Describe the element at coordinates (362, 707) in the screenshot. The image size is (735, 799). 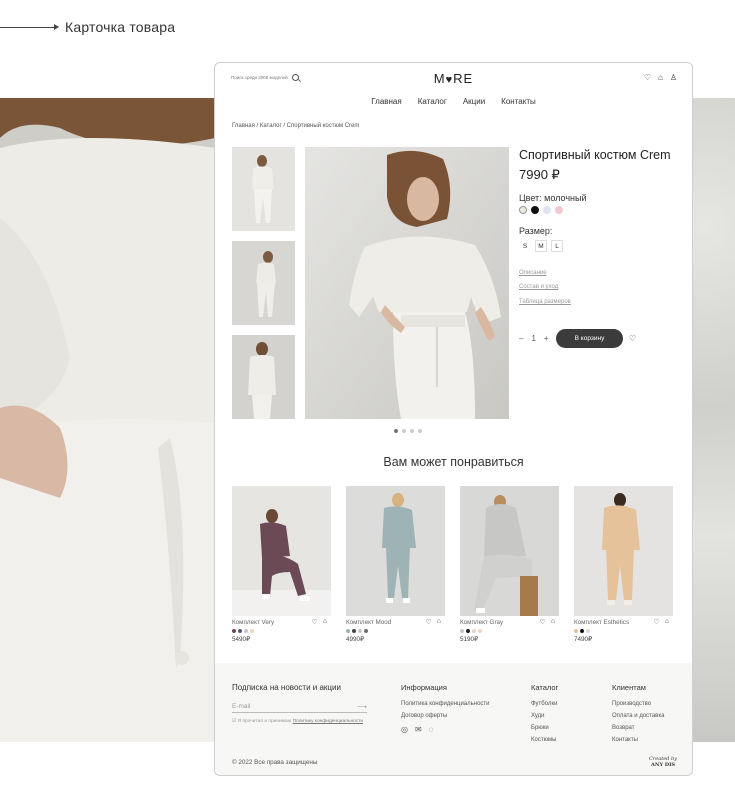
I see `submit-arrow-icon: ⟶` at that location.